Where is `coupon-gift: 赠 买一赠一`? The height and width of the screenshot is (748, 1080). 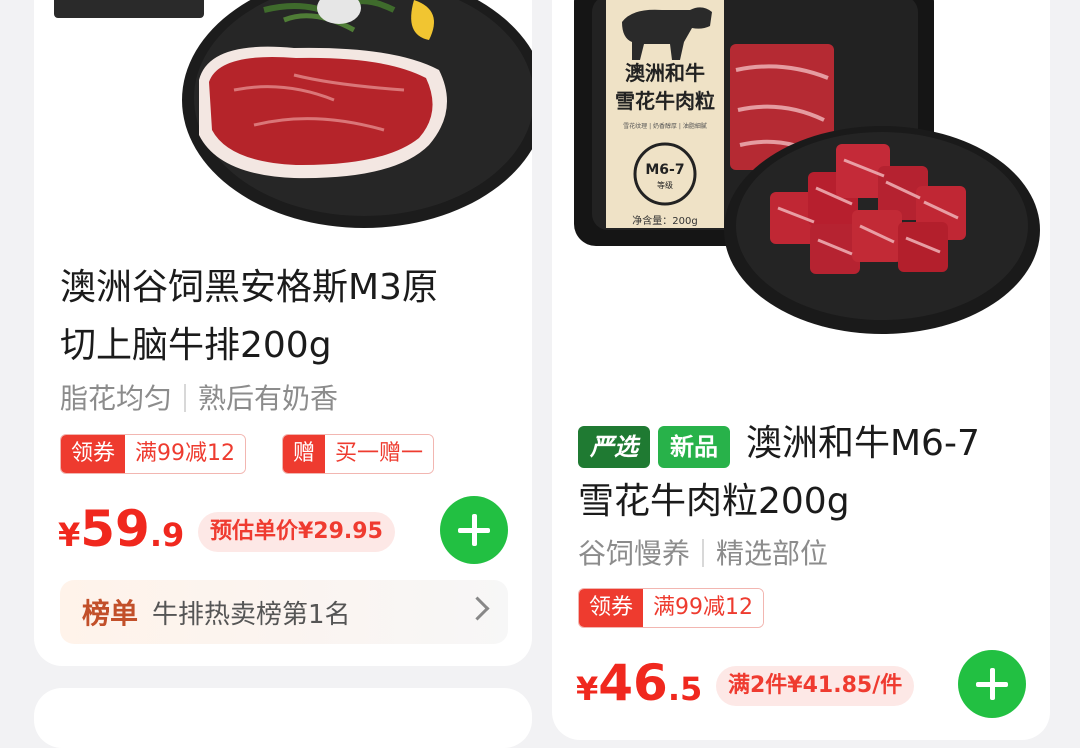
coupon-gift: 赠 买一赠一 is located at coordinates (358, 454).